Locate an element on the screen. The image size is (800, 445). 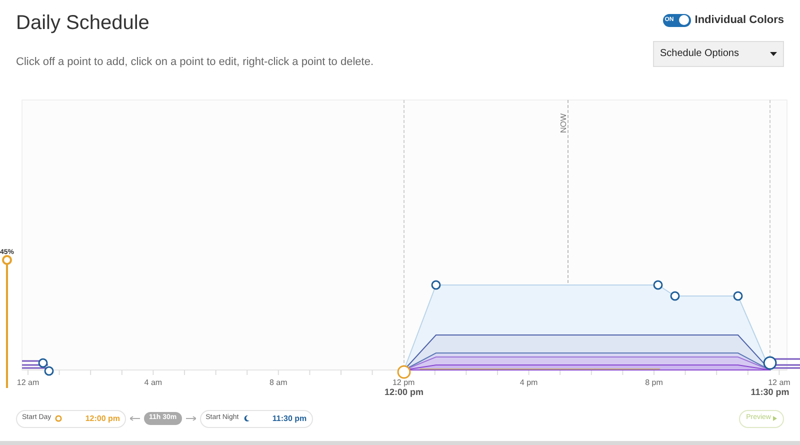
sun-icon is located at coordinates (58, 418).